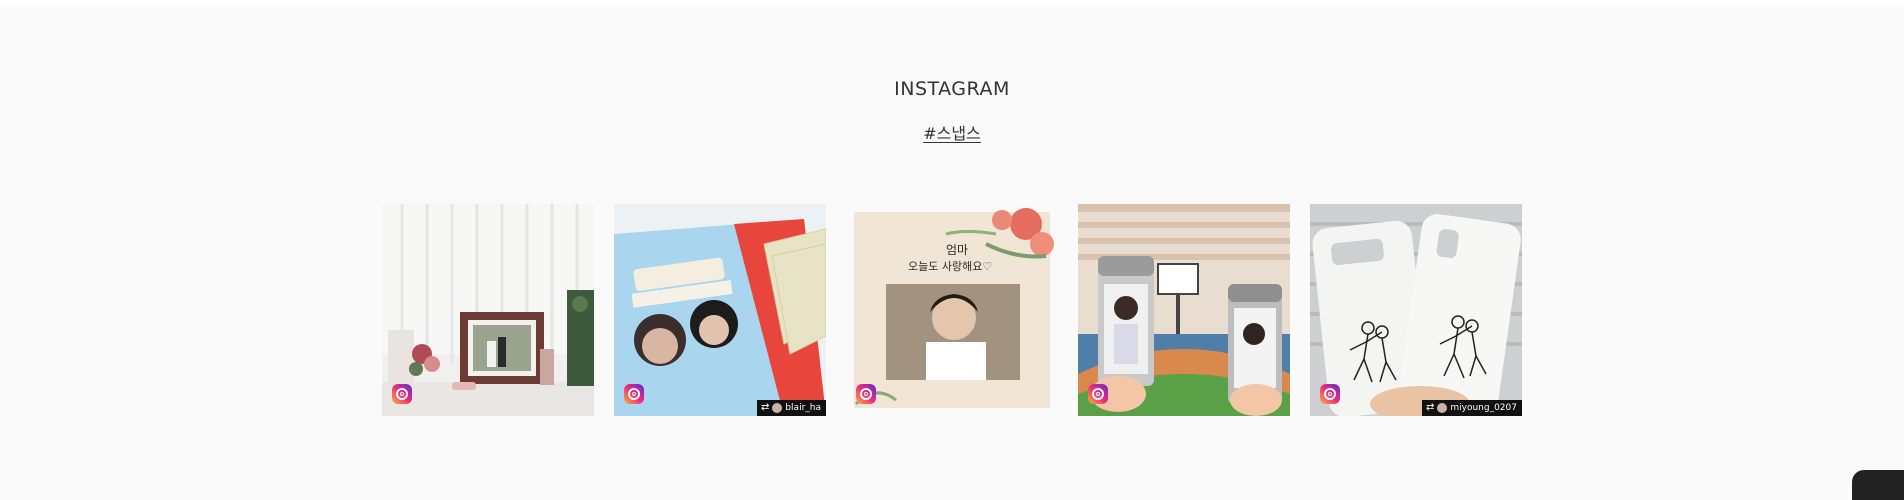 The image size is (1904, 500). What do you see at coordinates (1878, 485) in the screenshot?
I see `chat-icon` at bounding box center [1878, 485].